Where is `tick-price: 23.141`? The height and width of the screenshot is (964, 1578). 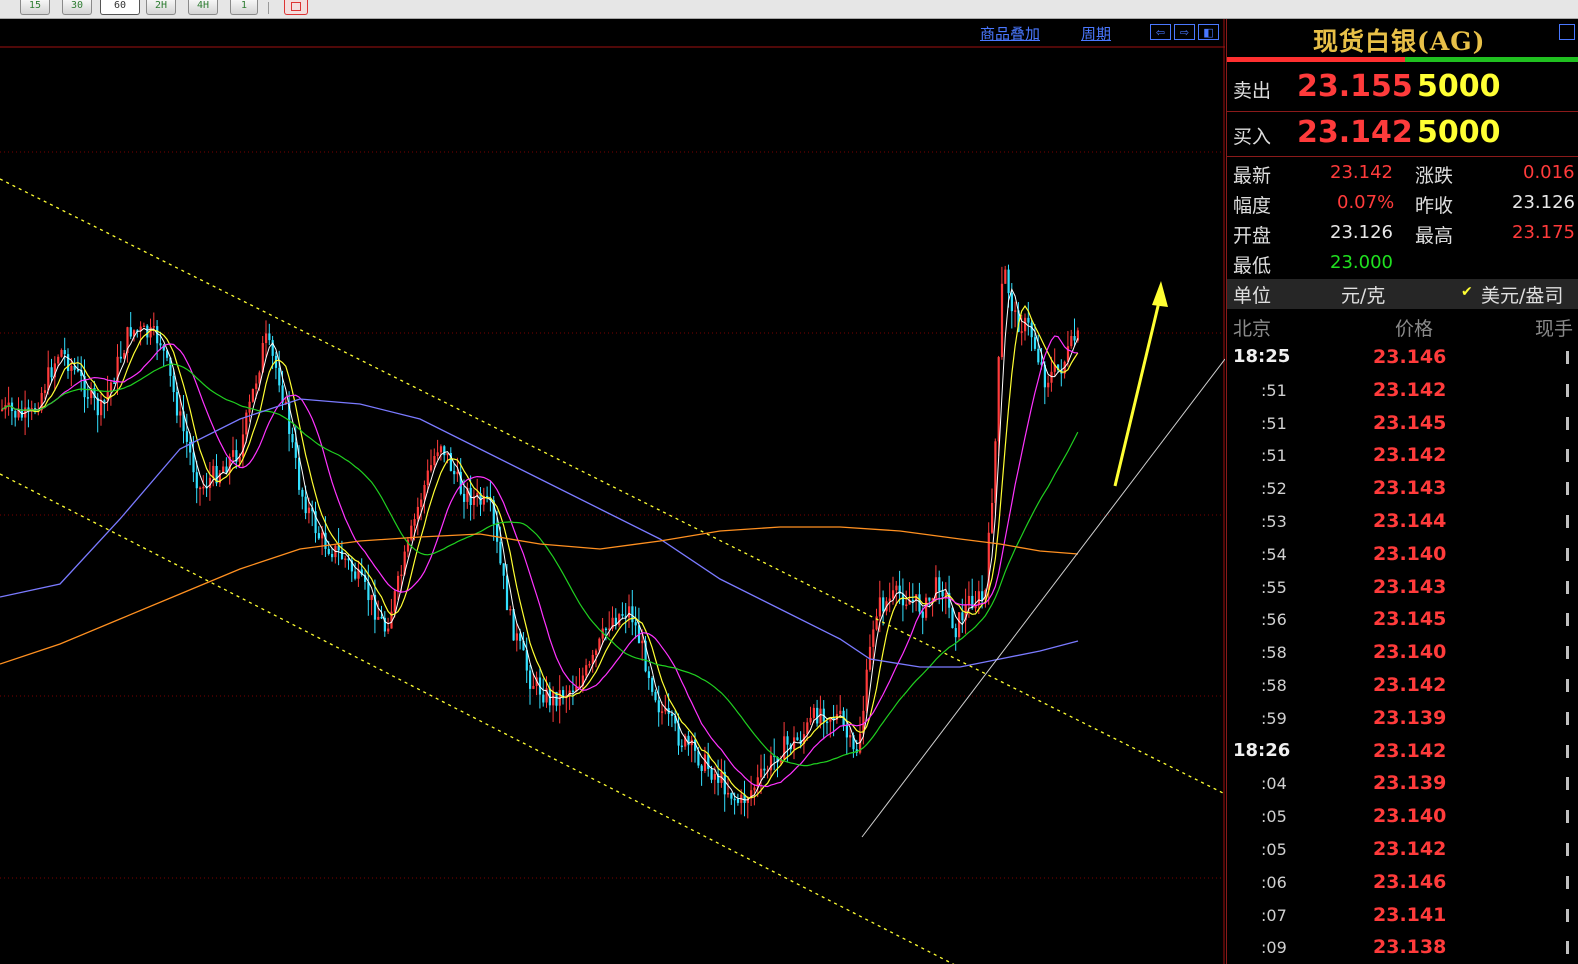
tick-price: 23.141 is located at coordinates (1410, 914).